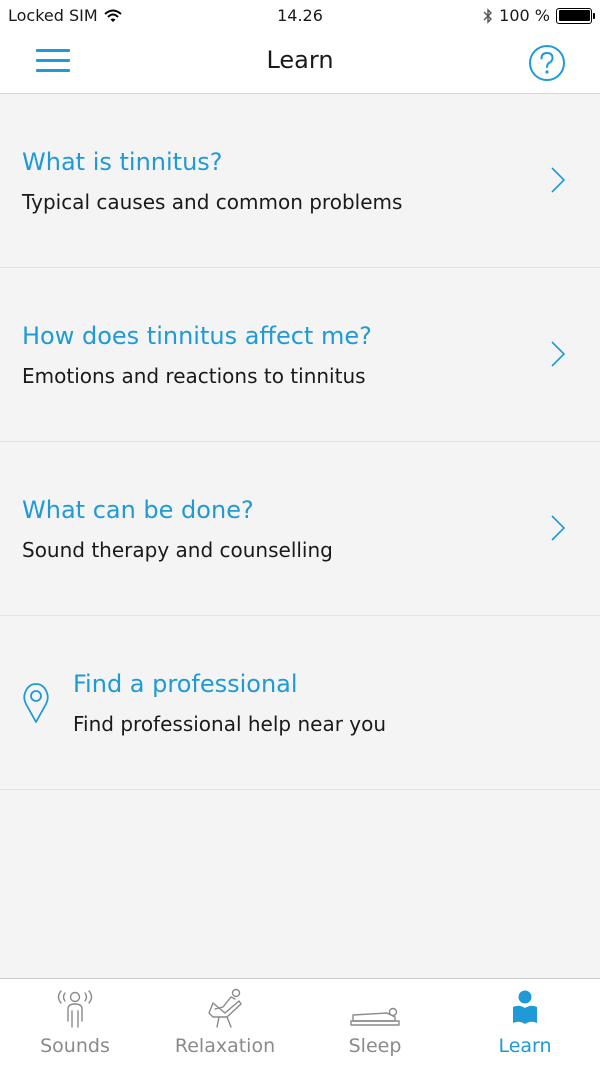 The image size is (600, 1066). What do you see at coordinates (525, 1007) in the screenshot?
I see `learn-reader-icon` at bounding box center [525, 1007].